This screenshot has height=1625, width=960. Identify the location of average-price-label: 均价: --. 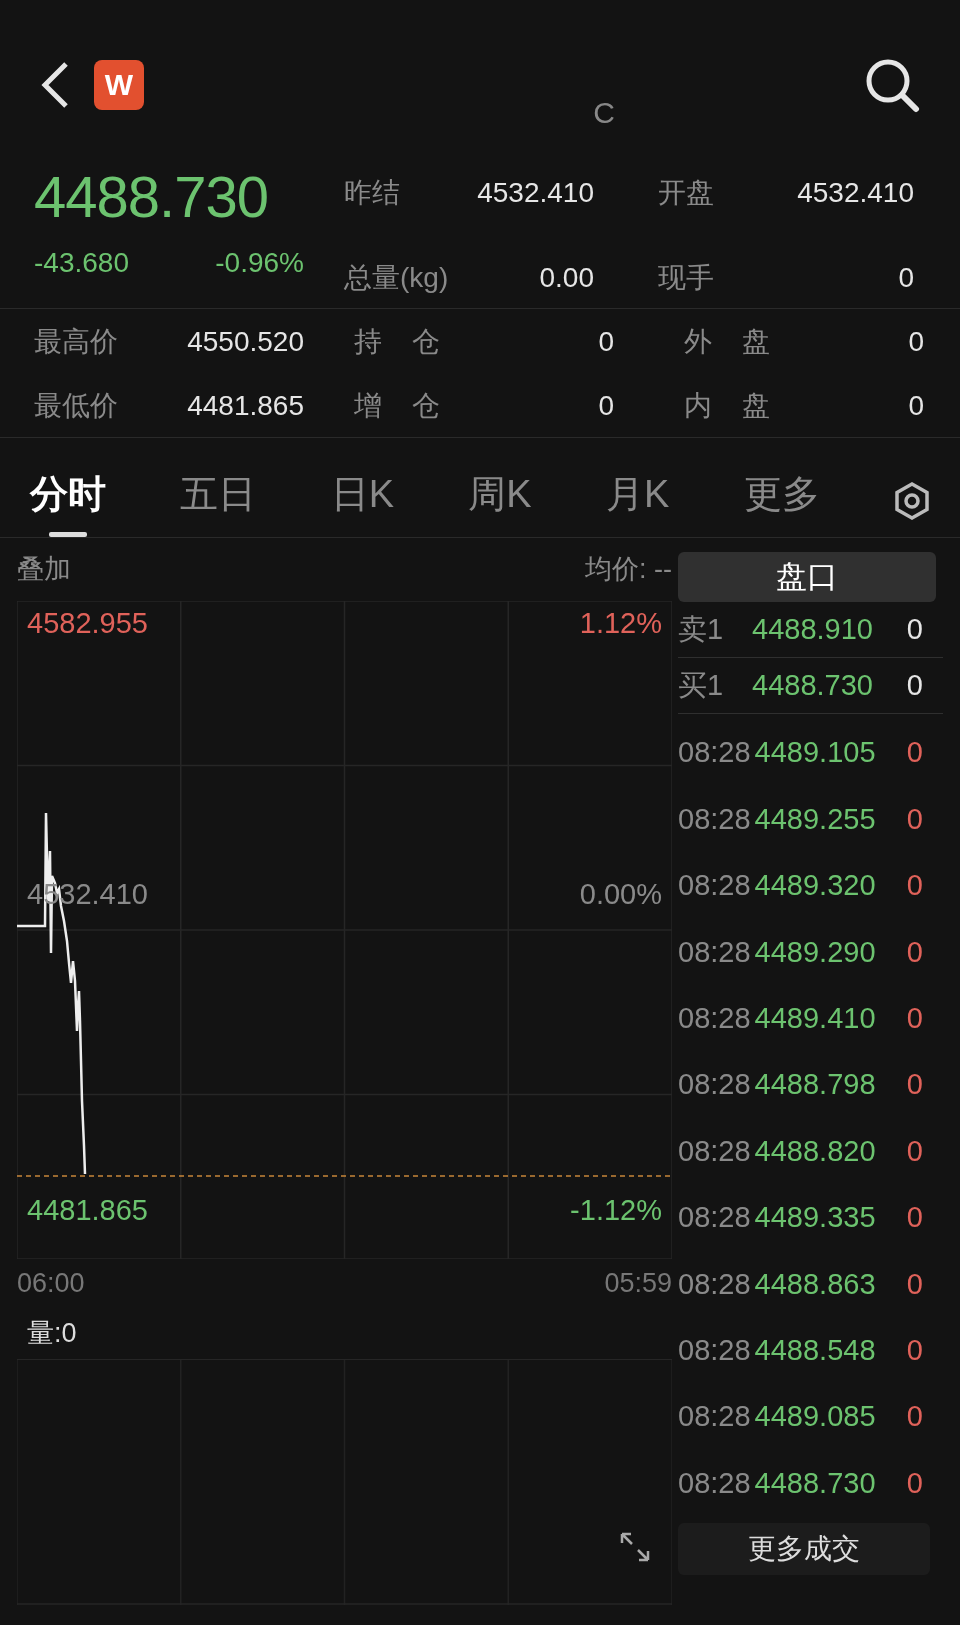
(628, 570).